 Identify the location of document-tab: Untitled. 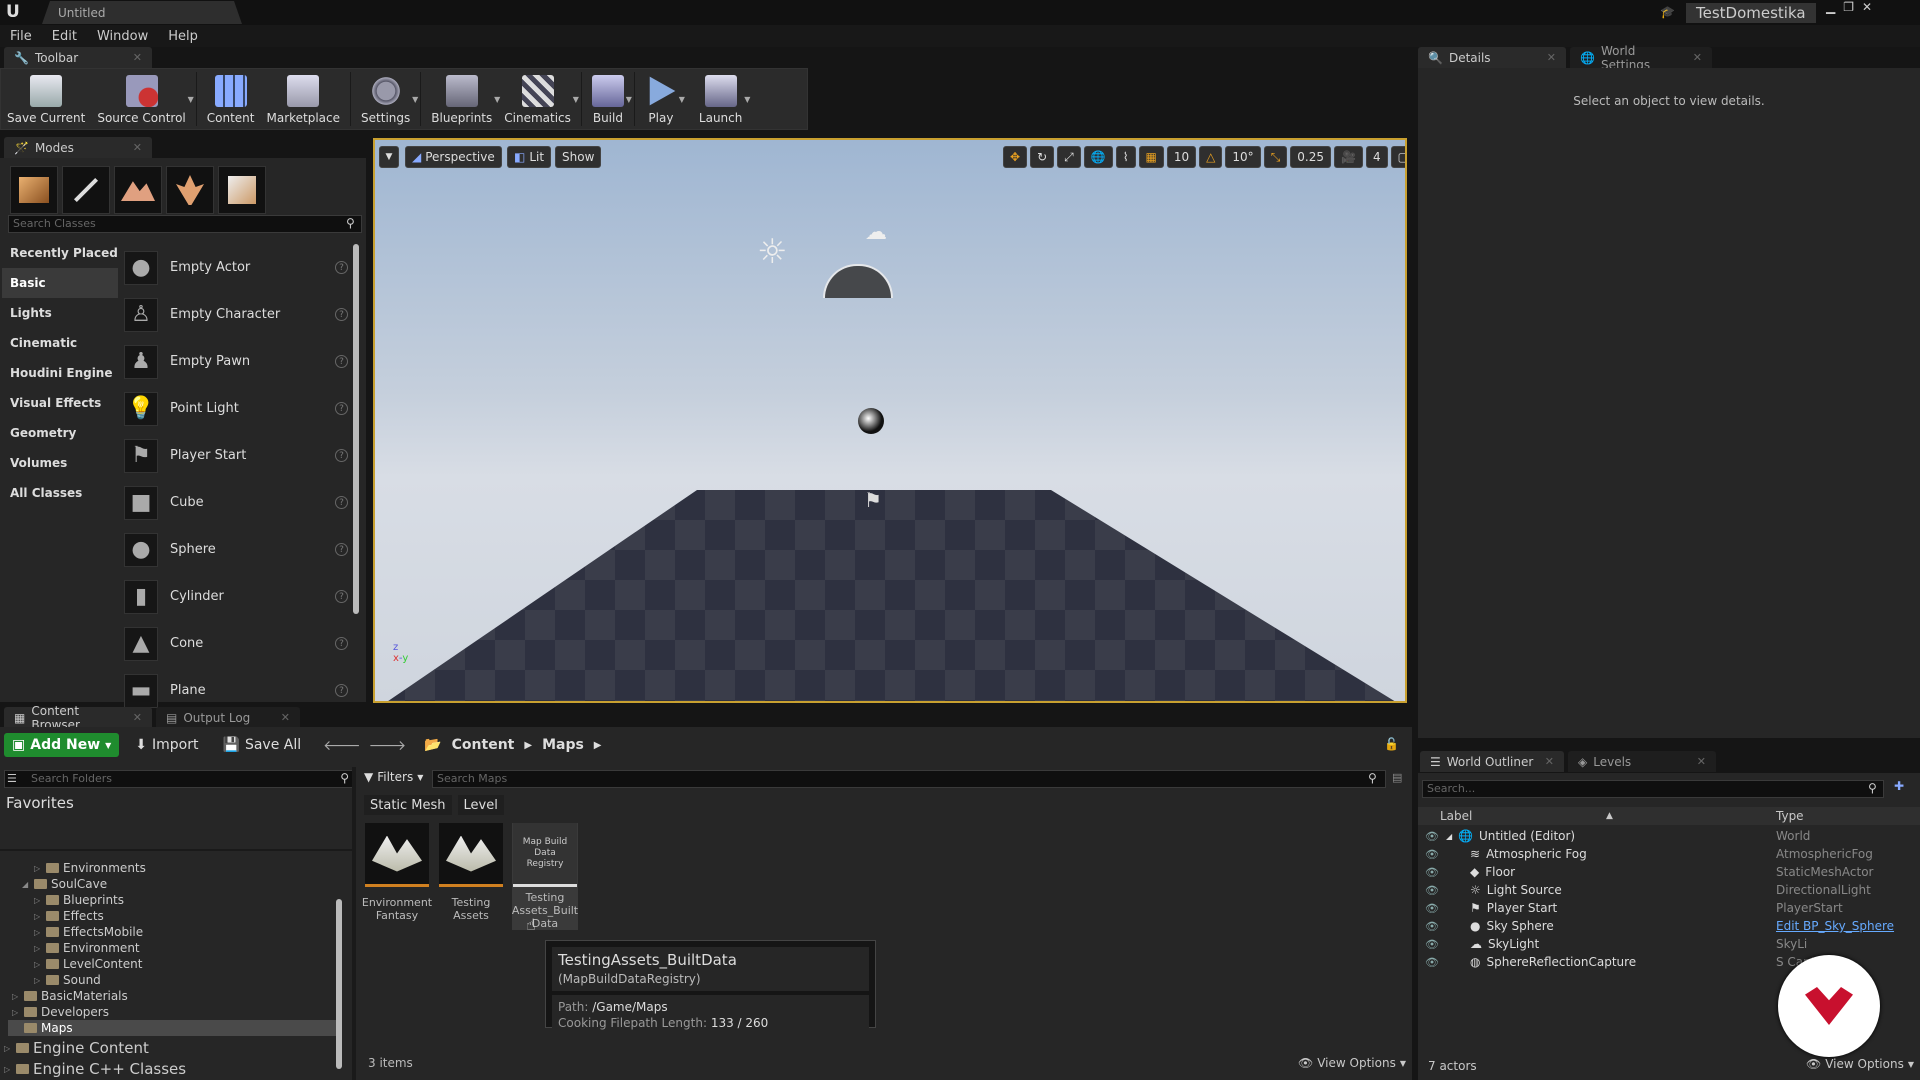
(142, 12).